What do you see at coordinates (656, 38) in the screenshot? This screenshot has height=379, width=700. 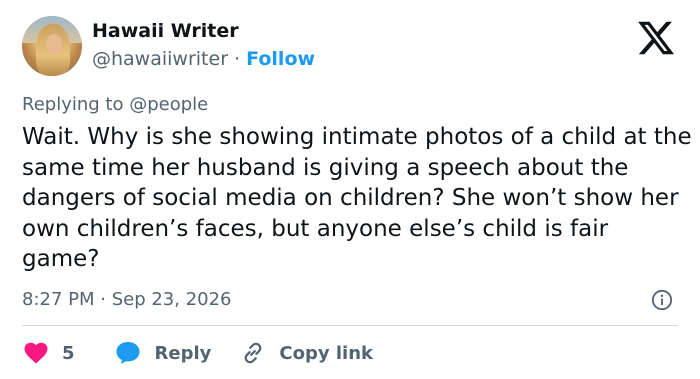 I see `x-logo-icon` at bounding box center [656, 38].